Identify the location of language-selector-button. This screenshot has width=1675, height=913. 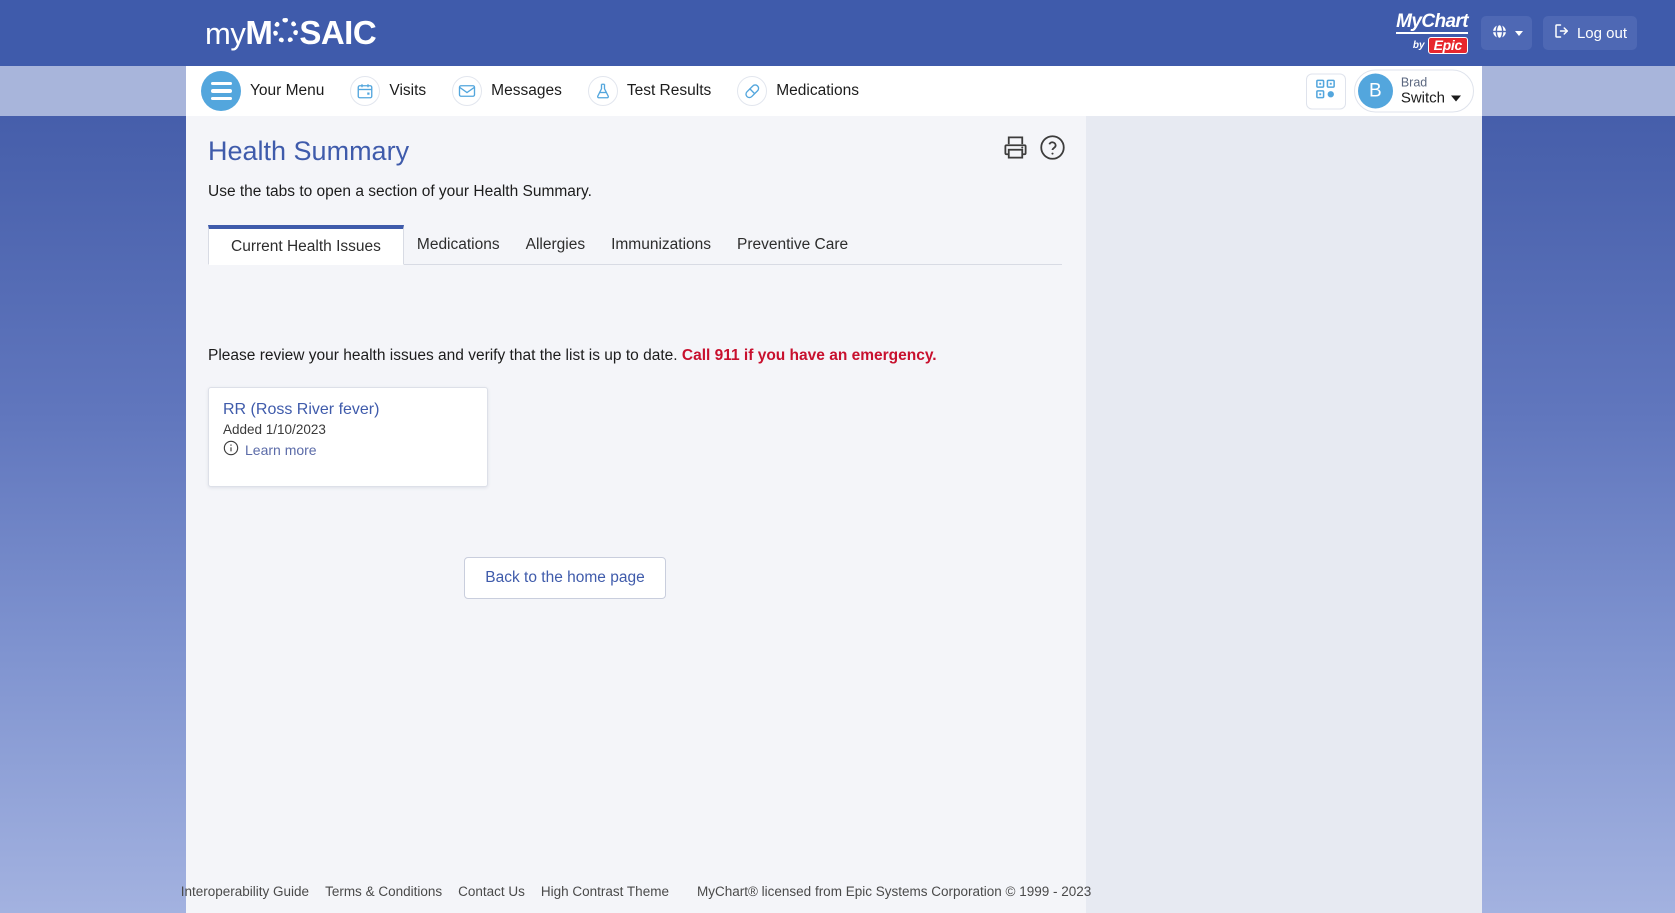
(1506, 33).